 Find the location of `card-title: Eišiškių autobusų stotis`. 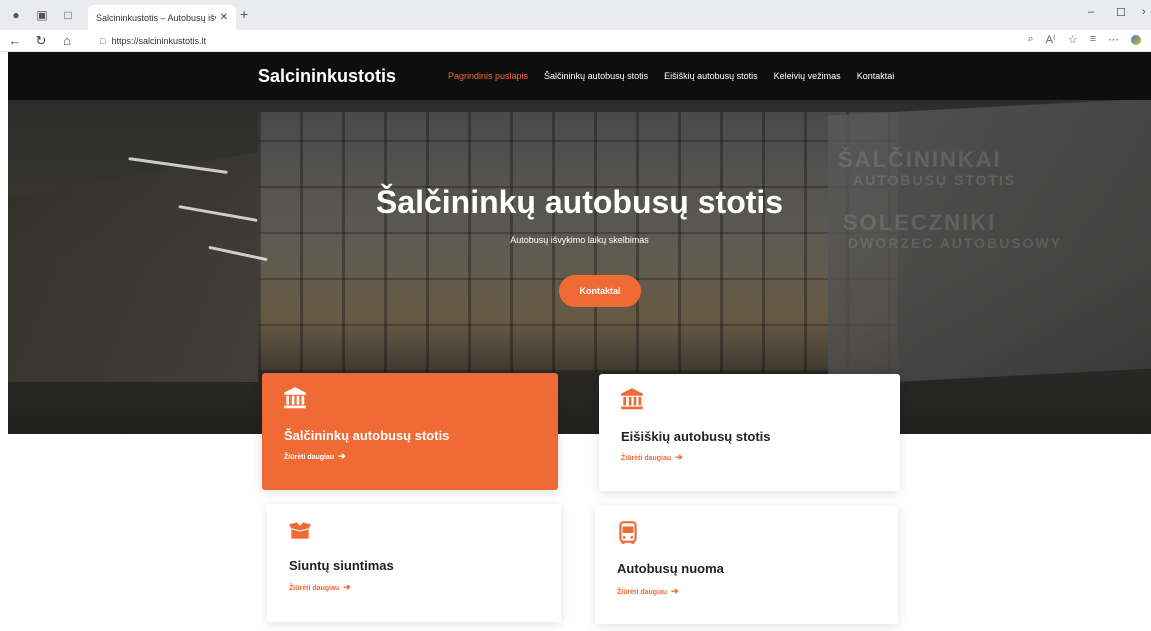

card-title: Eišiškių autobusų stotis is located at coordinates (696, 436).